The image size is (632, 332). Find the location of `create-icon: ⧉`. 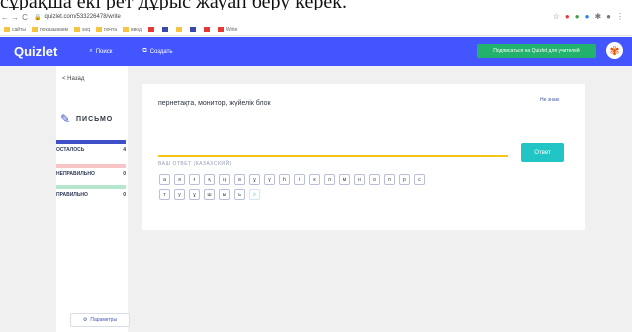

create-icon: ⧉ is located at coordinates (144, 51).